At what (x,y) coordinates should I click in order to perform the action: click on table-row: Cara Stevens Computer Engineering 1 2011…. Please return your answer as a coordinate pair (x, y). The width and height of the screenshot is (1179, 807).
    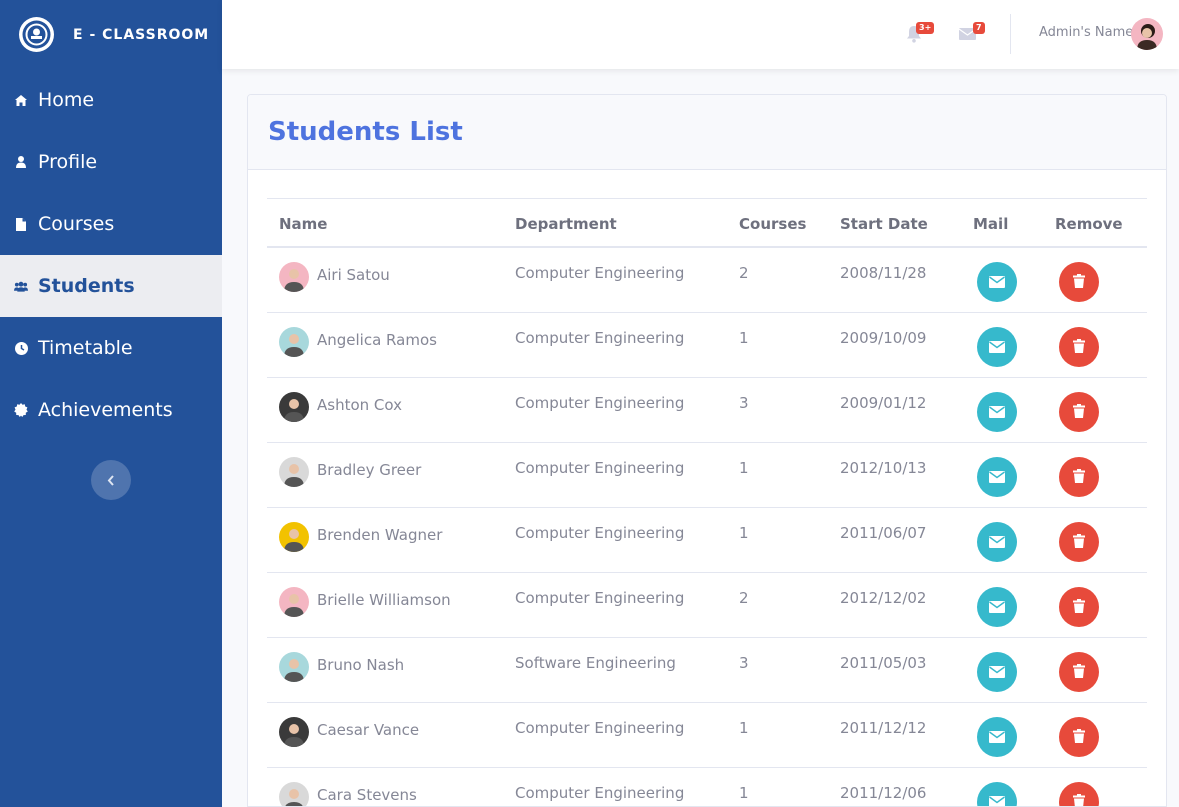
    Looking at the image, I should click on (707, 787).